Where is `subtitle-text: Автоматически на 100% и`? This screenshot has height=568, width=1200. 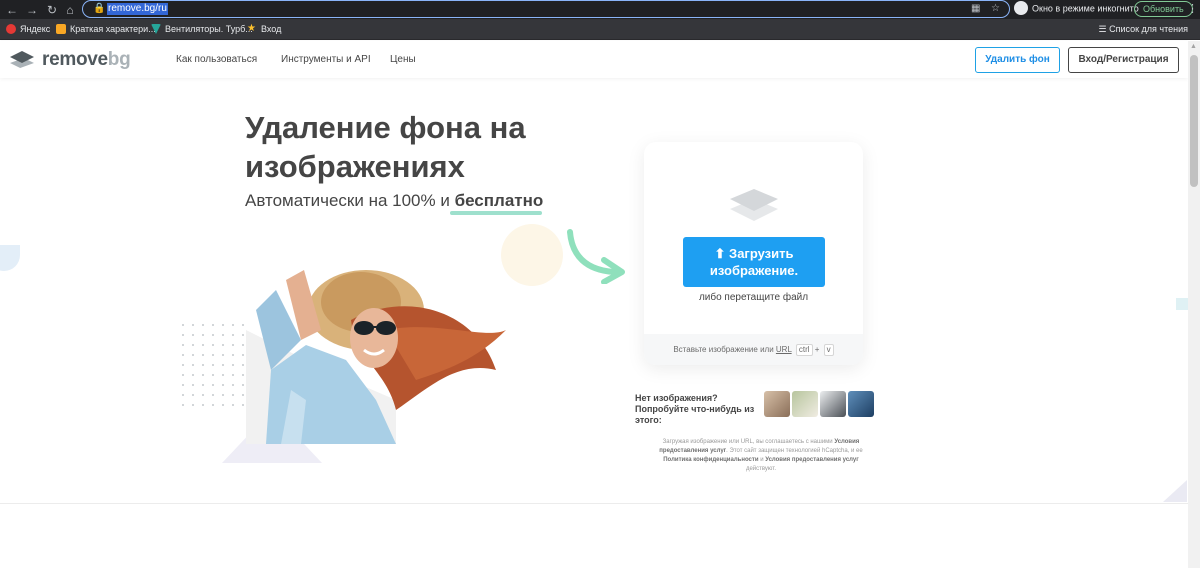 subtitle-text: Автоматически на 100% и is located at coordinates (347, 200).